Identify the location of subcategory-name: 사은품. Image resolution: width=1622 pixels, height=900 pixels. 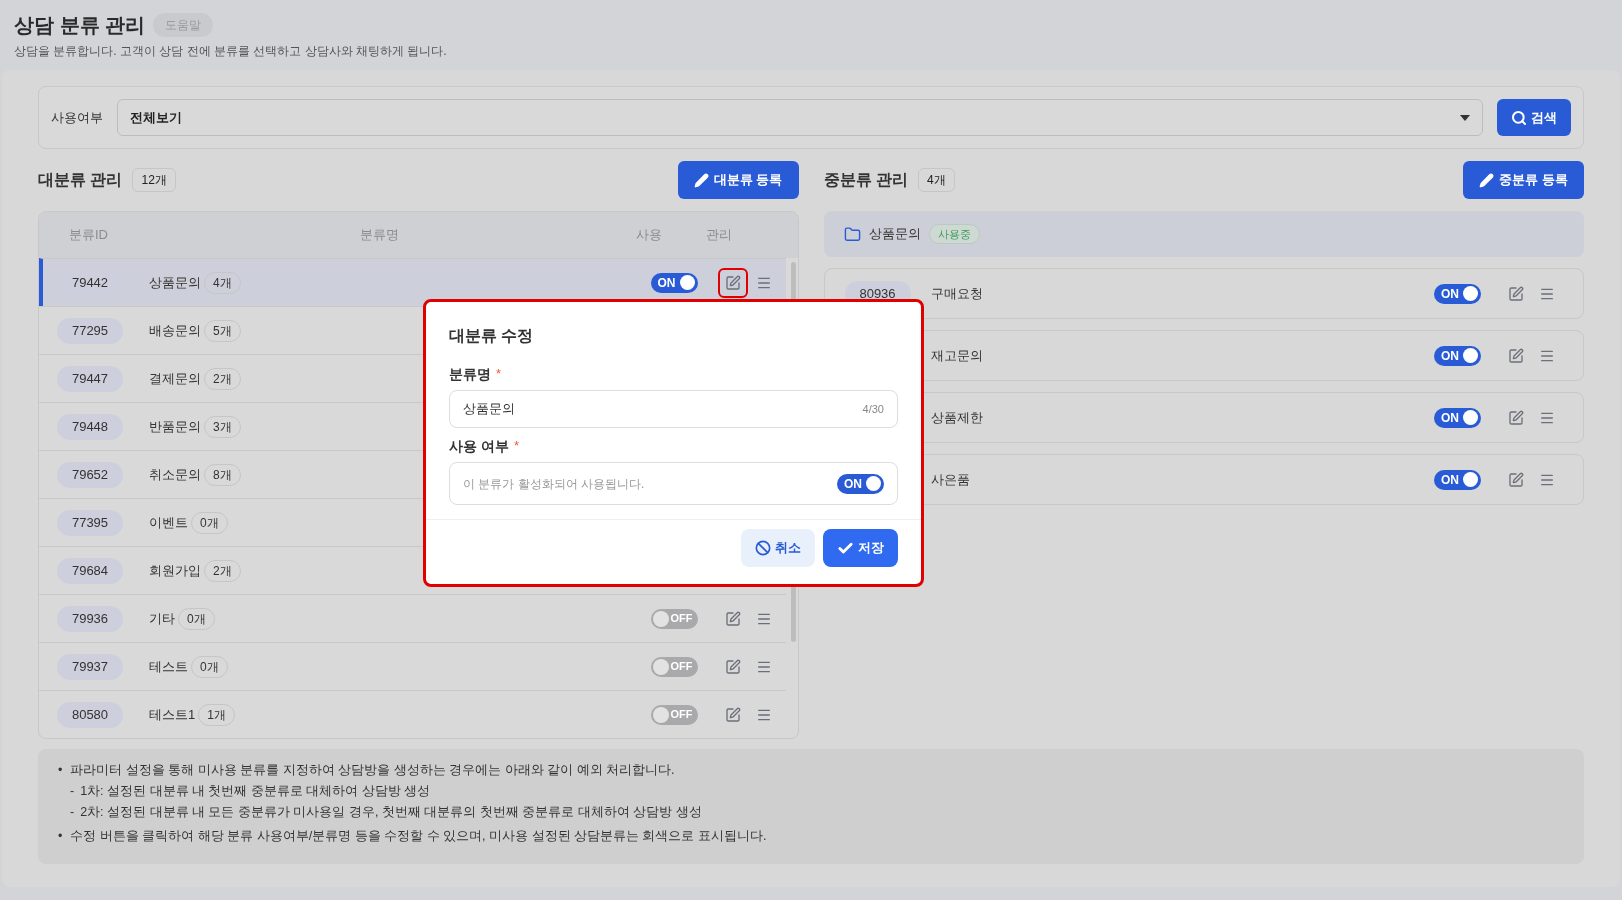
(950, 479).